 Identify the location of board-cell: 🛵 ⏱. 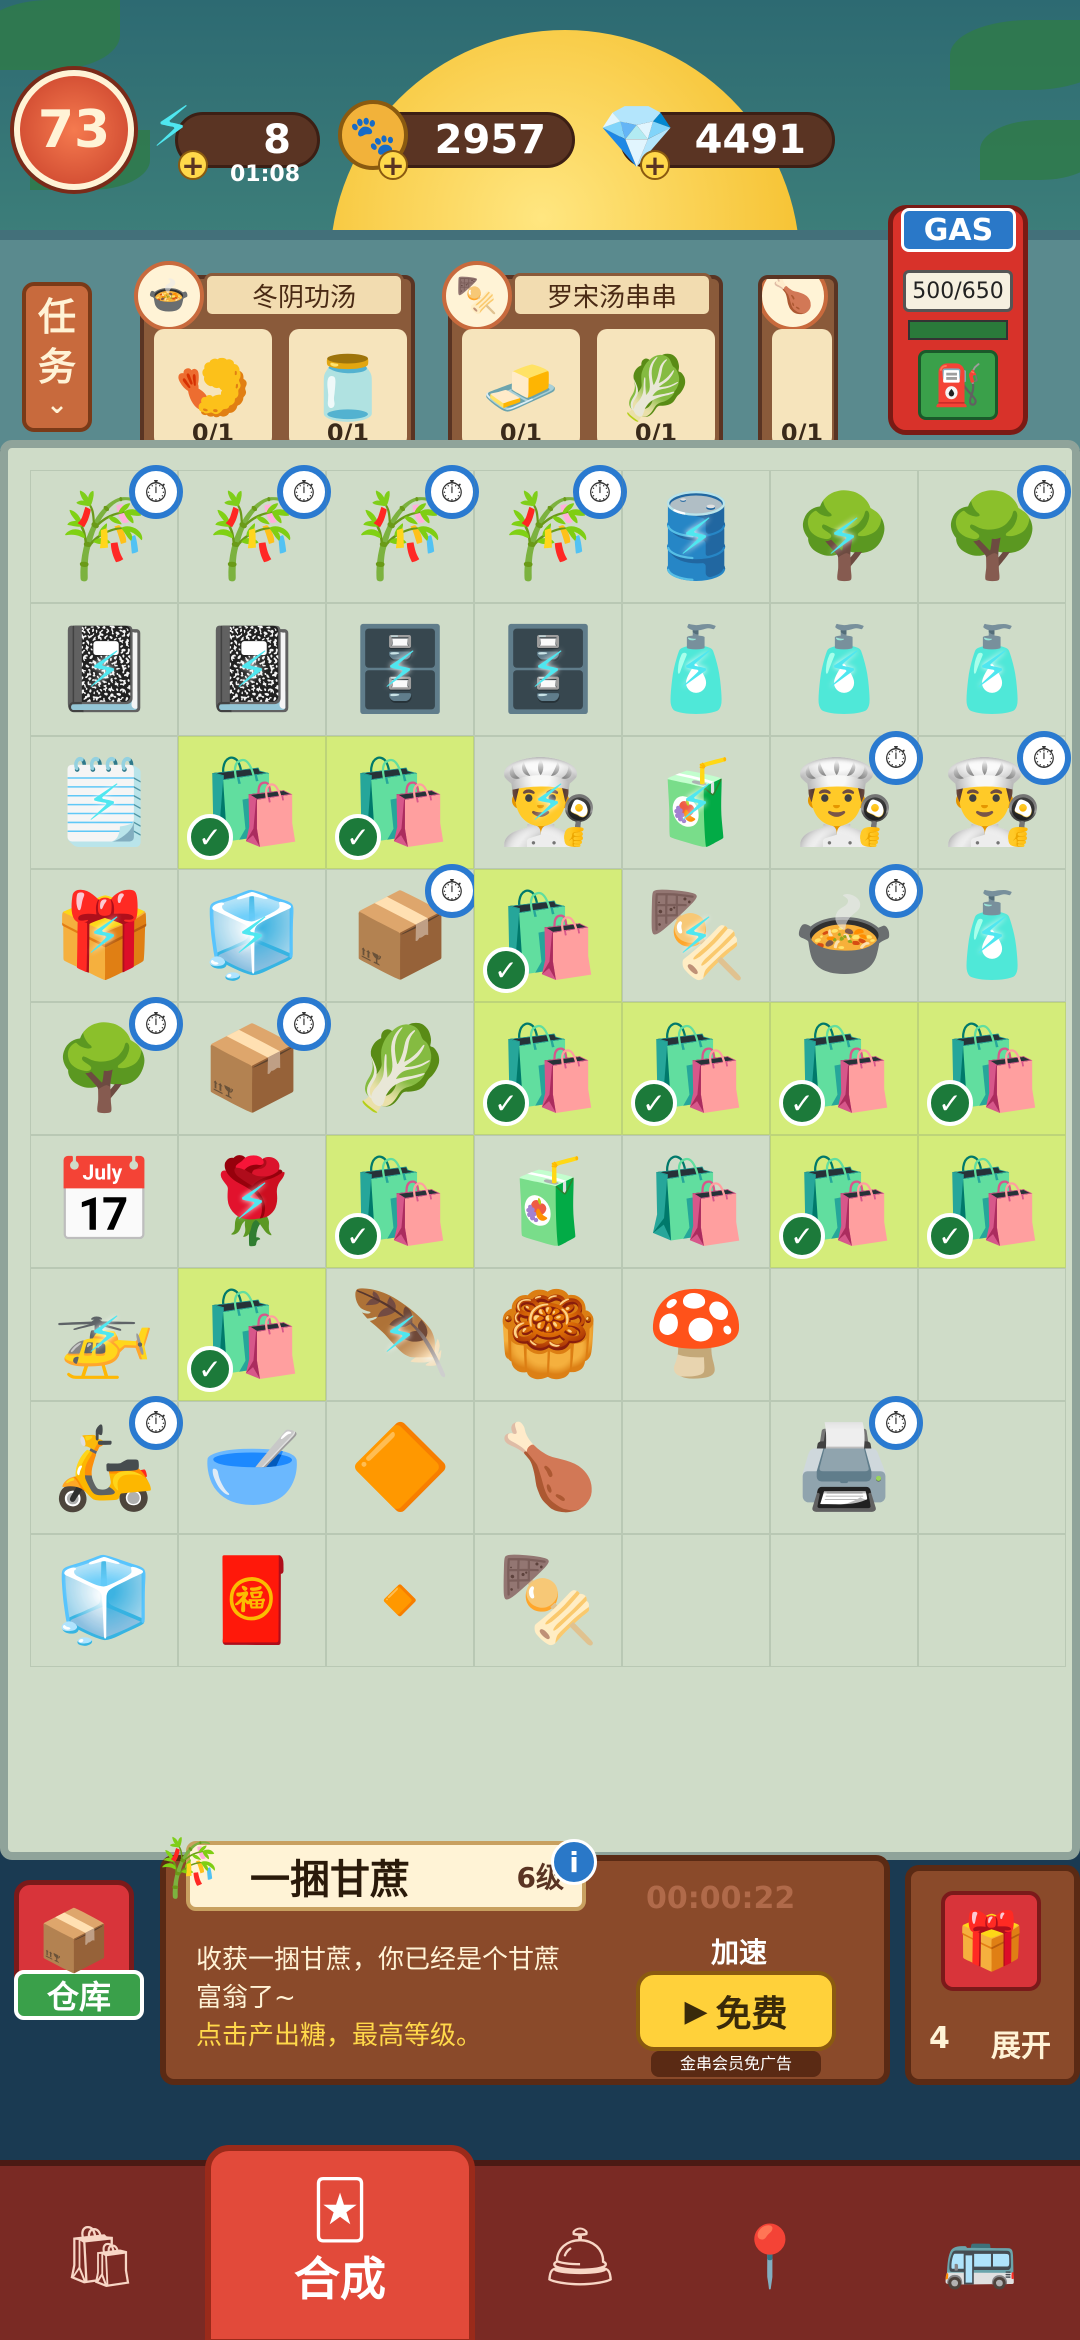
(106, 1465).